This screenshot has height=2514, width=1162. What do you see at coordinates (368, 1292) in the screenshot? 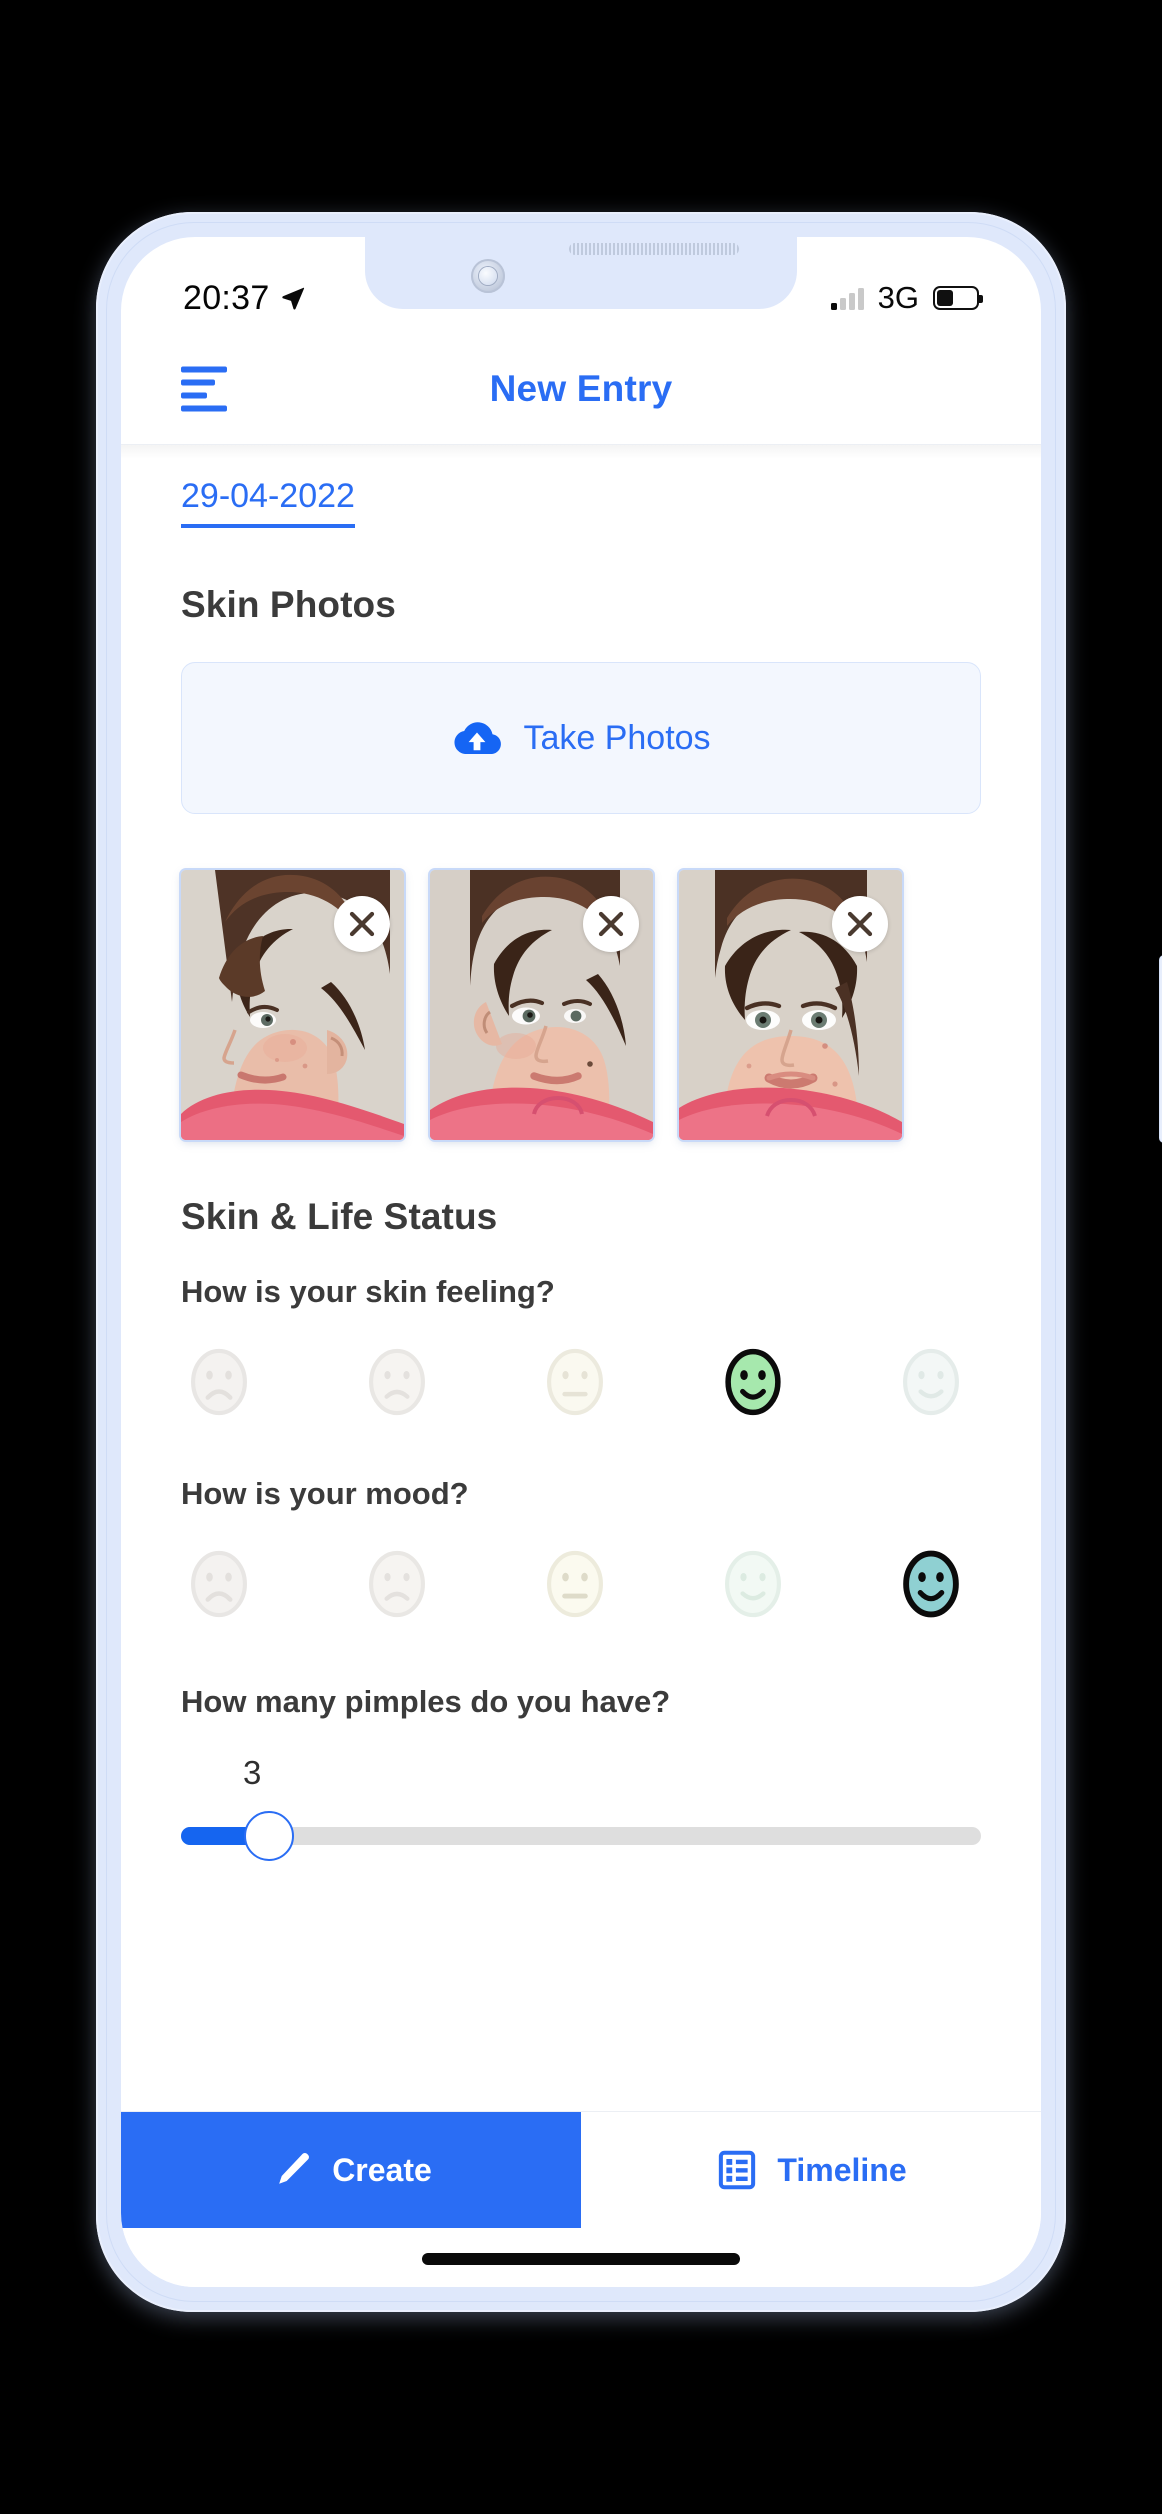
I see `skin-feeling-question: How is your skin feeling?` at bounding box center [368, 1292].